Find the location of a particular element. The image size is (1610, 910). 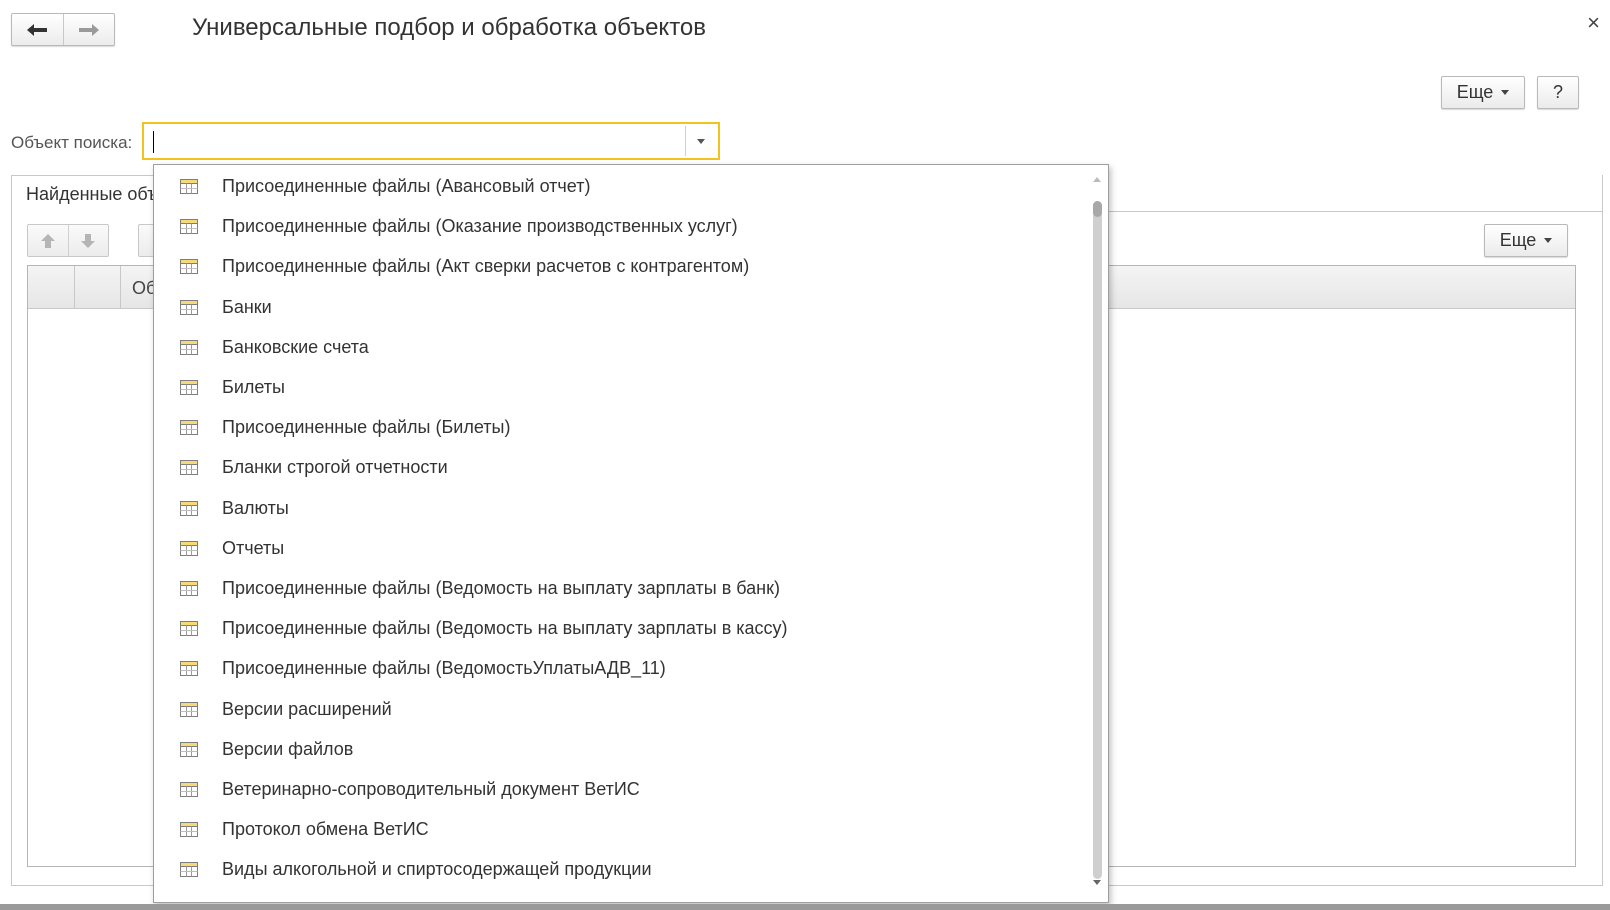

dropdown-item-label: Версии файлов is located at coordinates (288, 749).